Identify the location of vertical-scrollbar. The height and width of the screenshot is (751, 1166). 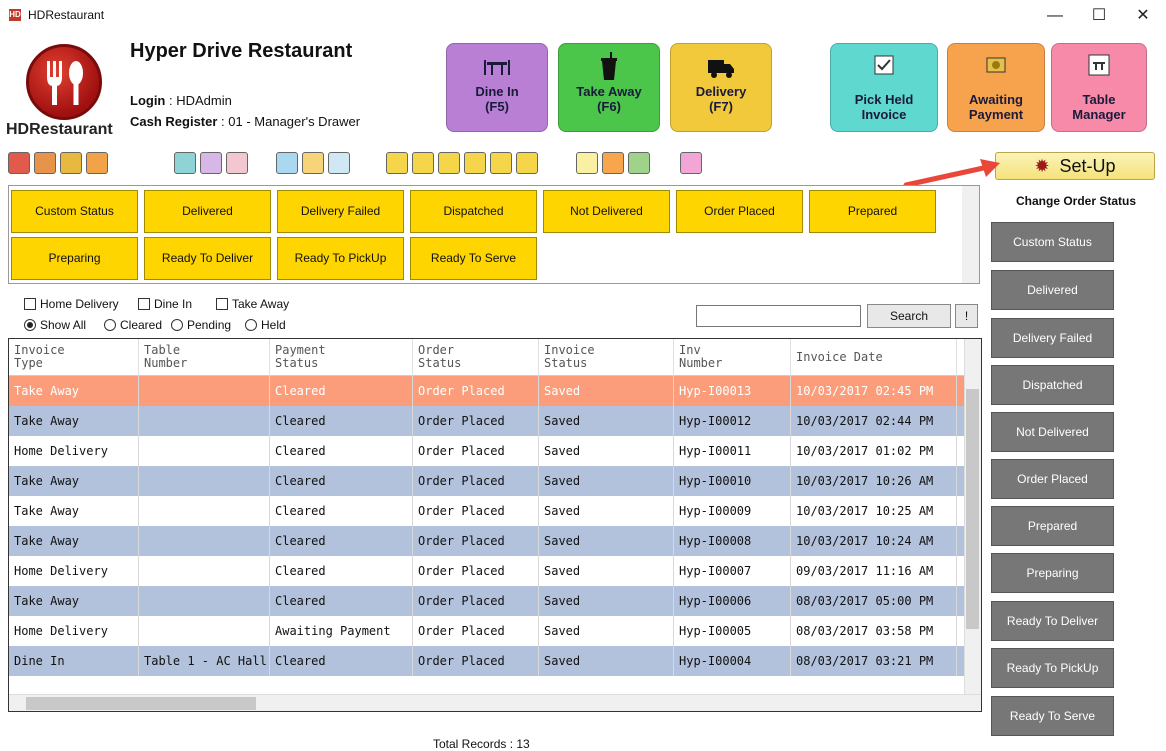
(972, 516).